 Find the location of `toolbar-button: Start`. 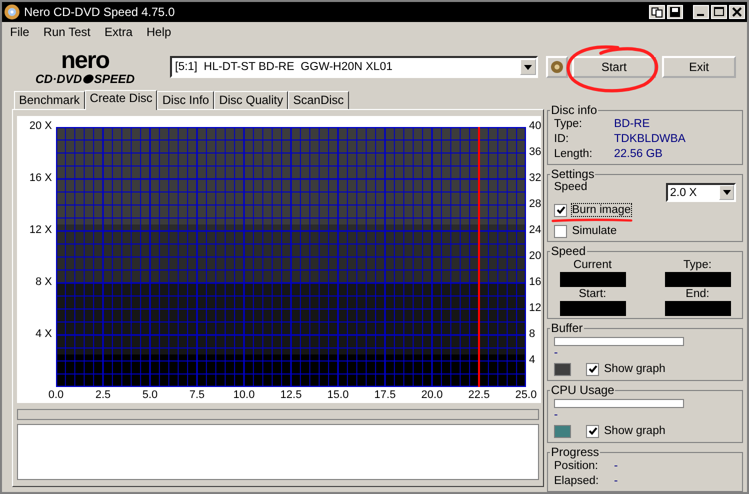

toolbar-button: Start is located at coordinates (614, 67).